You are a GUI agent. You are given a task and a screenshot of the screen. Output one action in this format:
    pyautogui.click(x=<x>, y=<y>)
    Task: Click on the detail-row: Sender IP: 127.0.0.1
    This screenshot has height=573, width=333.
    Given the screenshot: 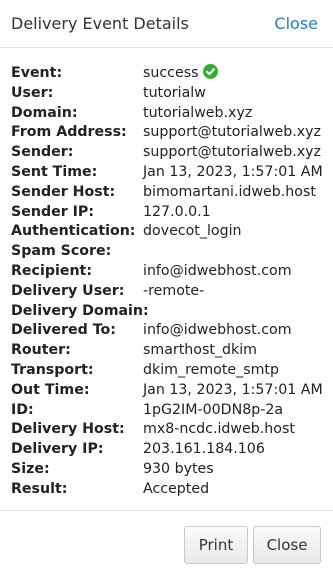 What is the action you would take?
    pyautogui.click(x=172, y=213)
    